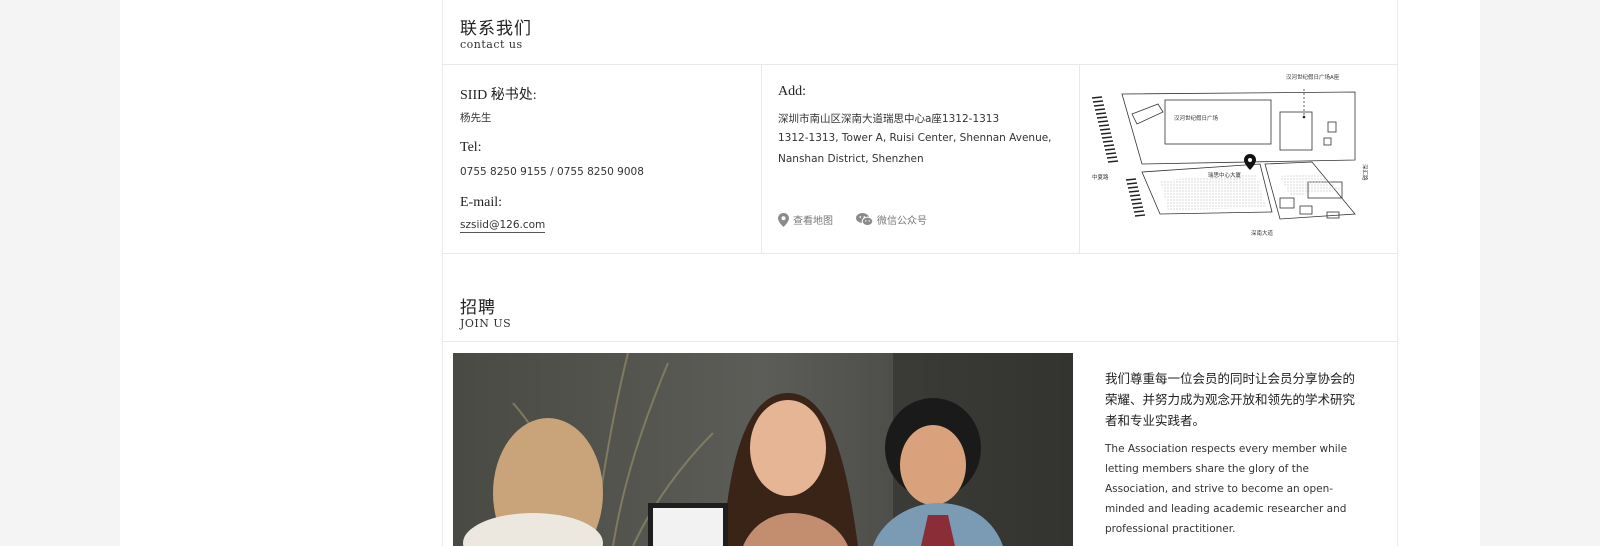 The height and width of the screenshot is (546, 1600). I want to click on tel-label: Tel:, so click(471, 147).